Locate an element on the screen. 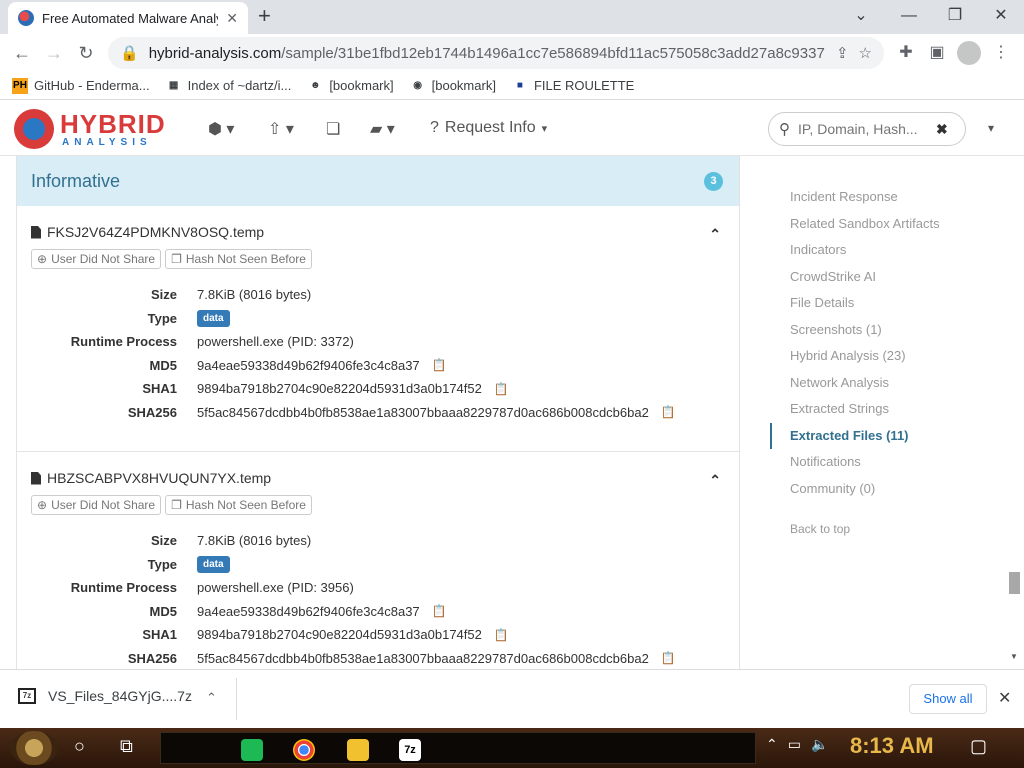 This screenshot has height=768, width=1024. restore-icon: ❐ is located at coordinates (955, 16).